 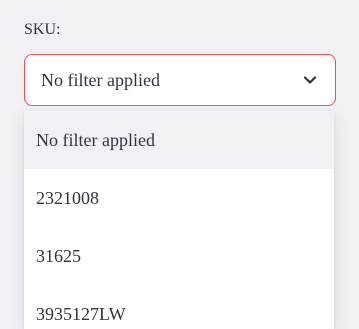 What do you see at coordinates (180, 80) in the screenshot?
I see `sku-select: No filter applied` at bounding box center [180, 80].